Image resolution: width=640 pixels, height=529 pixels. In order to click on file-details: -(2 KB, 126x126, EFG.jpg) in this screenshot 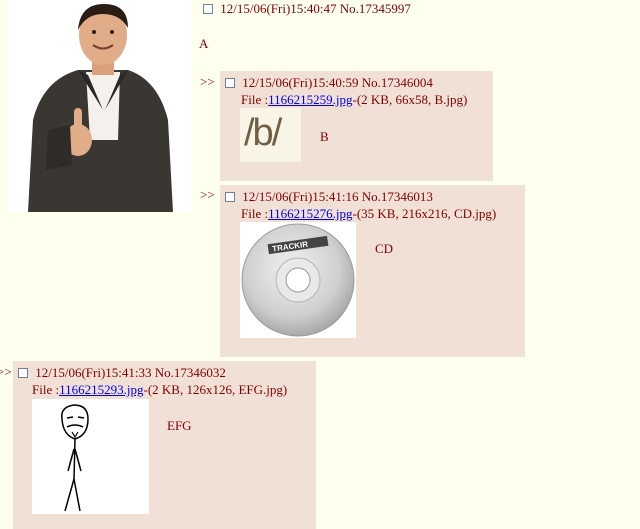, I will do `click(215, 389)`.